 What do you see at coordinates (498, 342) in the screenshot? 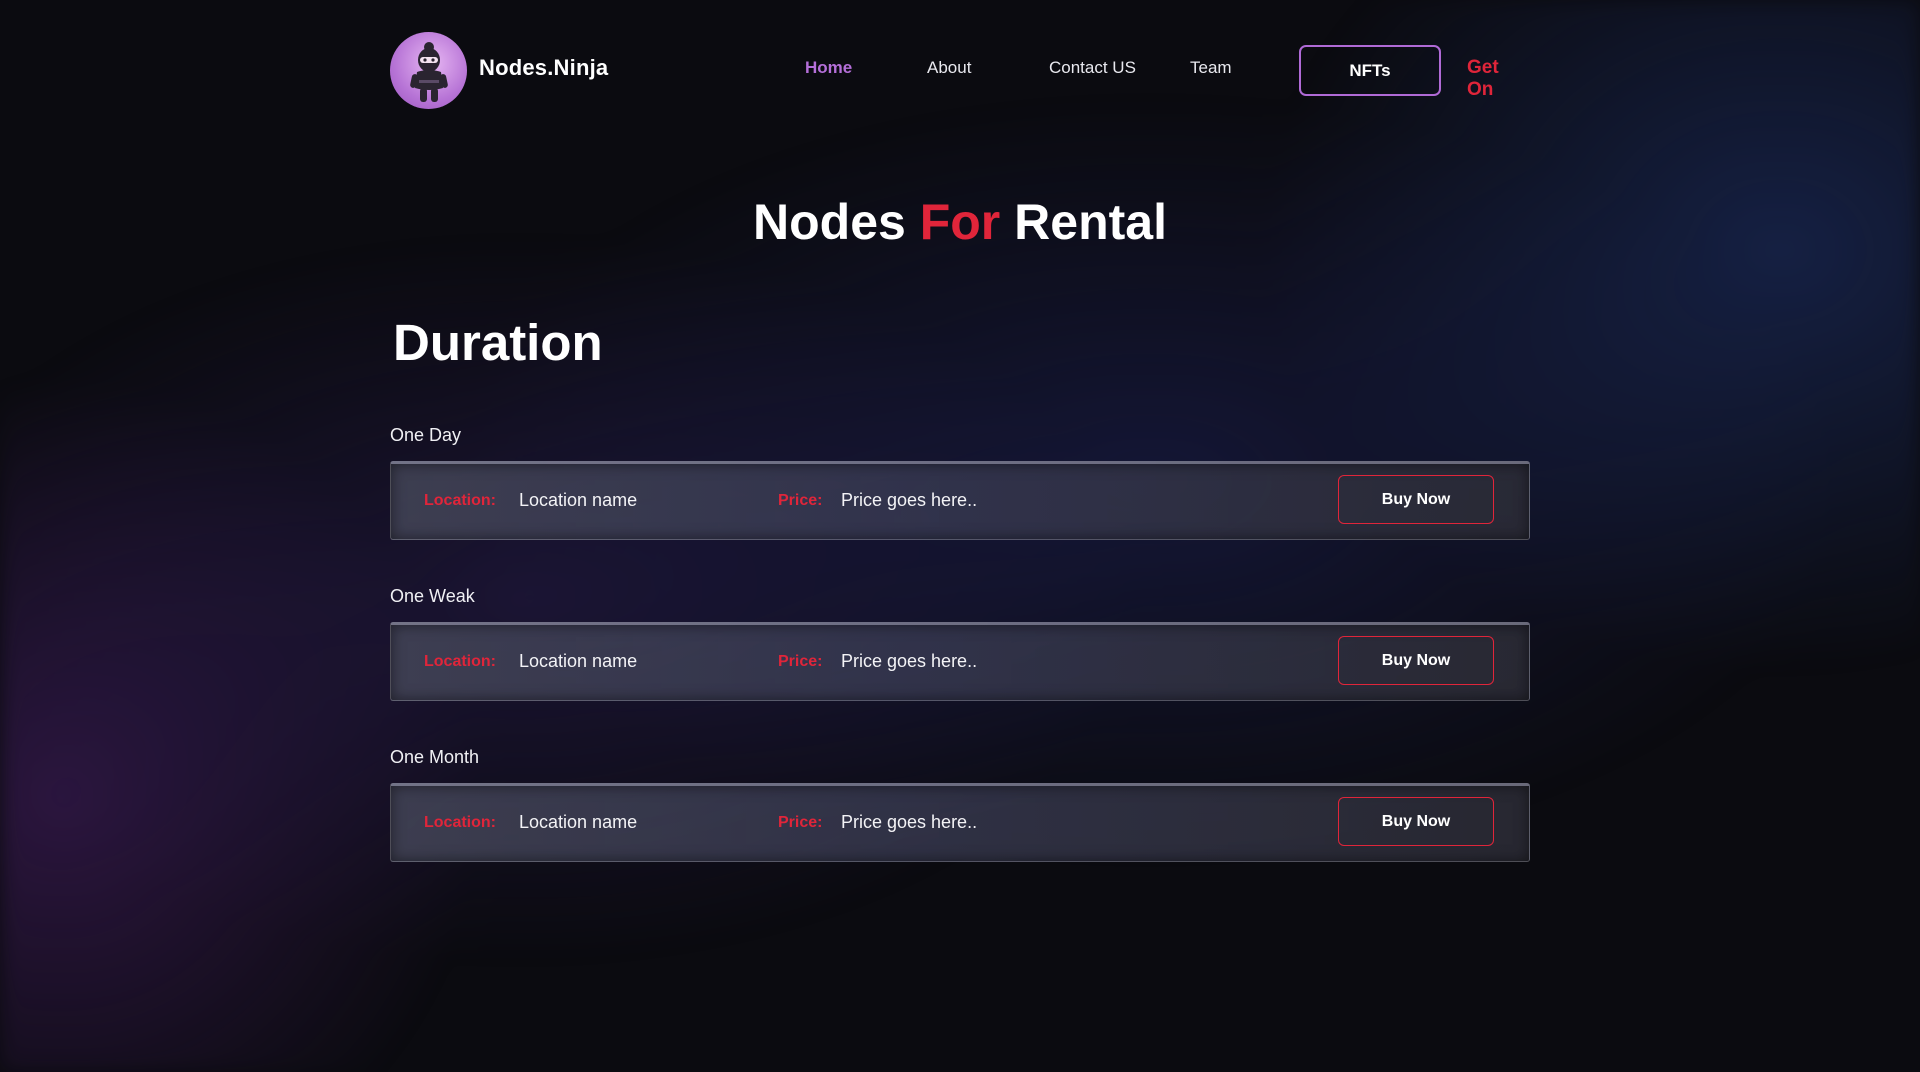
I see `section-title: Duration` at bounding box center [498, 342].